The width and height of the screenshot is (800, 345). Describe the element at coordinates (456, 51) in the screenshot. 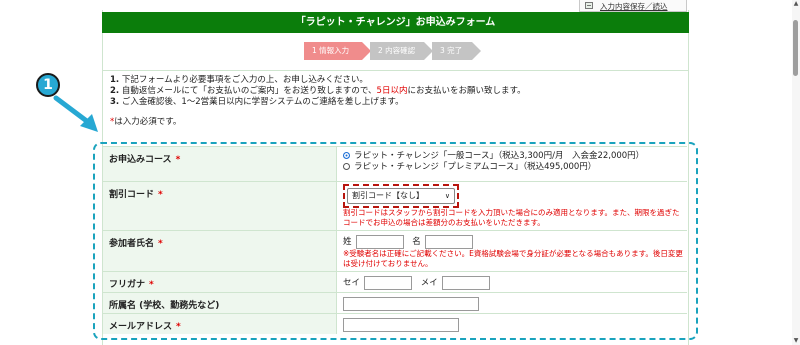

I see `step-complete: 3 完了` at that location.